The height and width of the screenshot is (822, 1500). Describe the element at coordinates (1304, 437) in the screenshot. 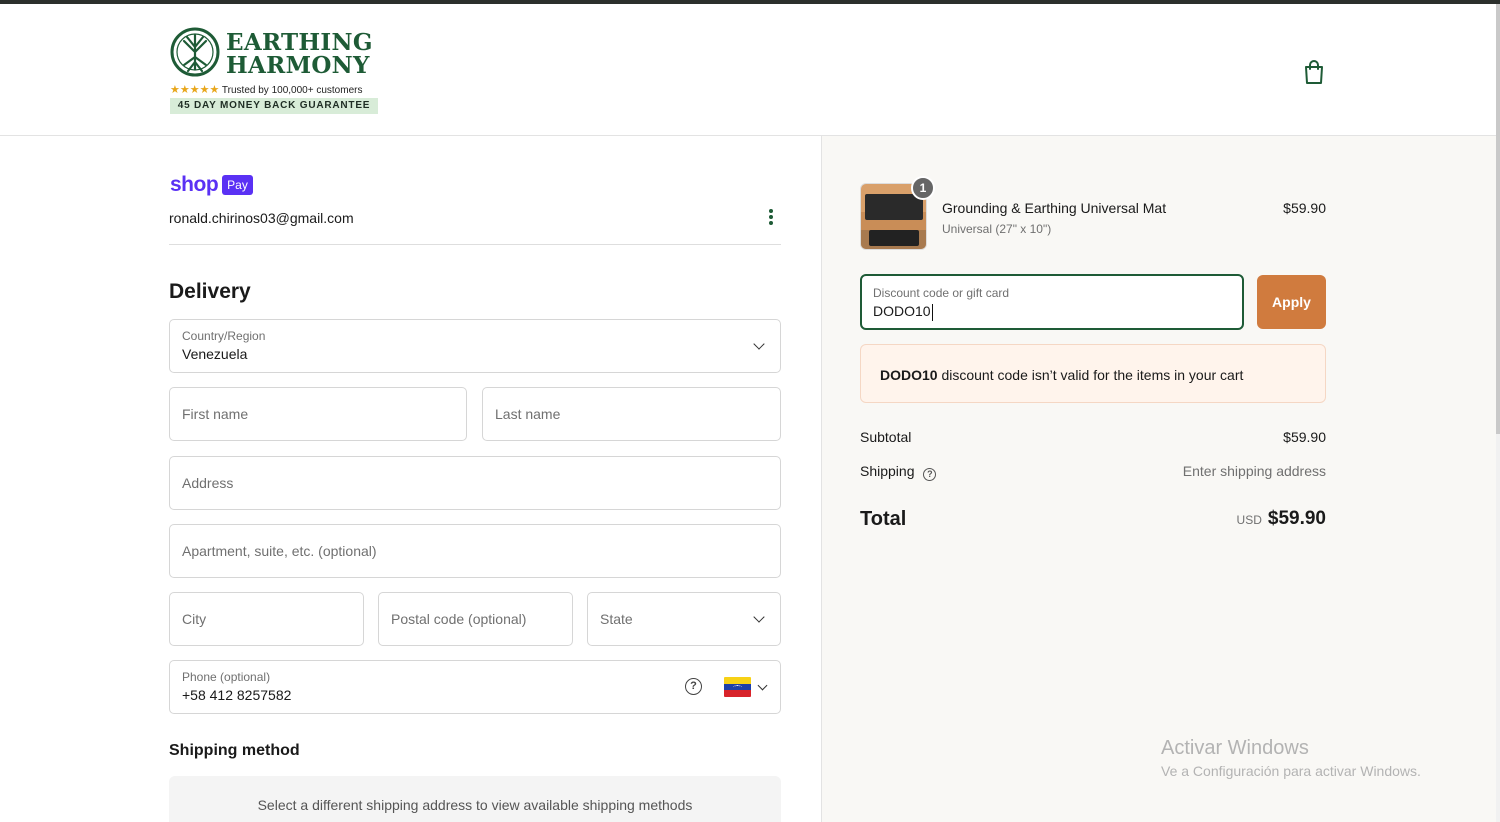

I see `subtotal-value: $59.90` at that location.